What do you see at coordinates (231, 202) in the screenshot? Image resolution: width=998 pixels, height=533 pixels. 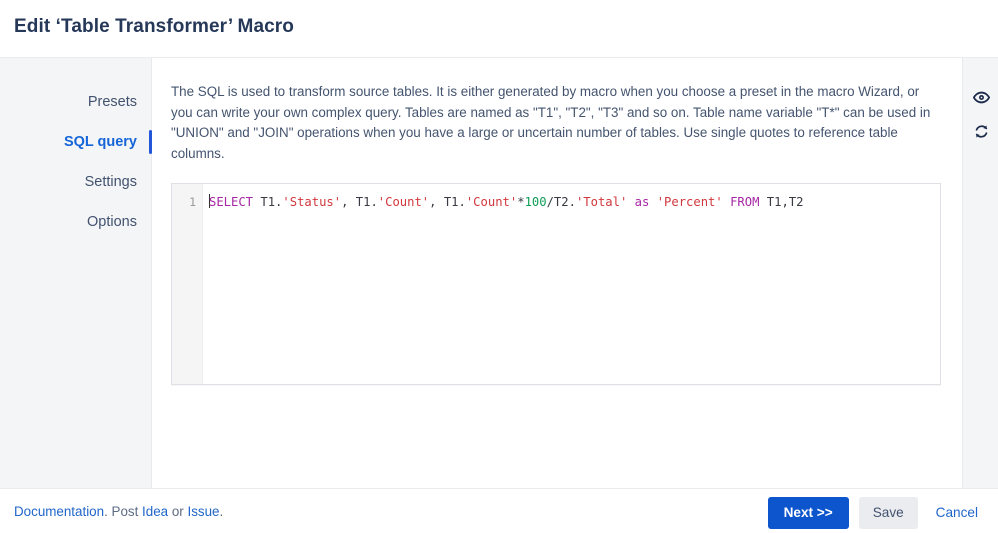 I see `sql-token-keyword: SELECT` at bounding box center [231, 202].